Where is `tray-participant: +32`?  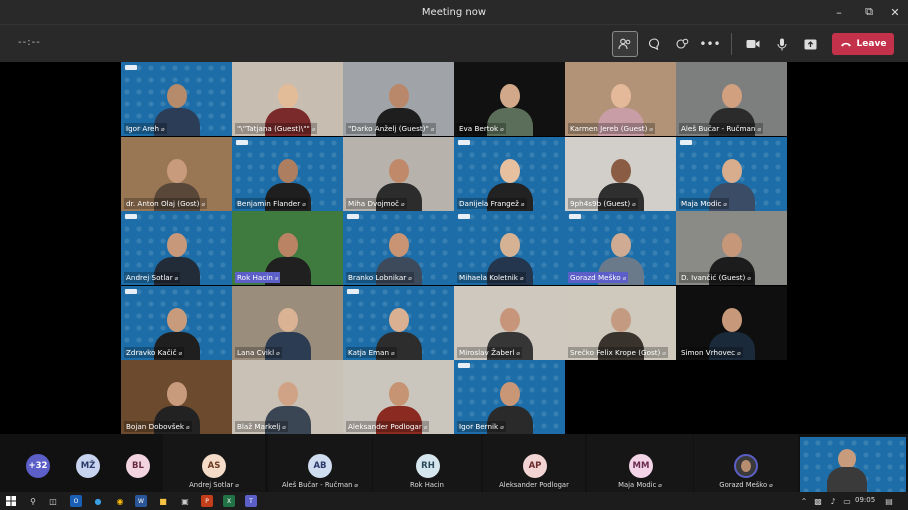
tray-participant: +32 is located at coordinates (38, 463).